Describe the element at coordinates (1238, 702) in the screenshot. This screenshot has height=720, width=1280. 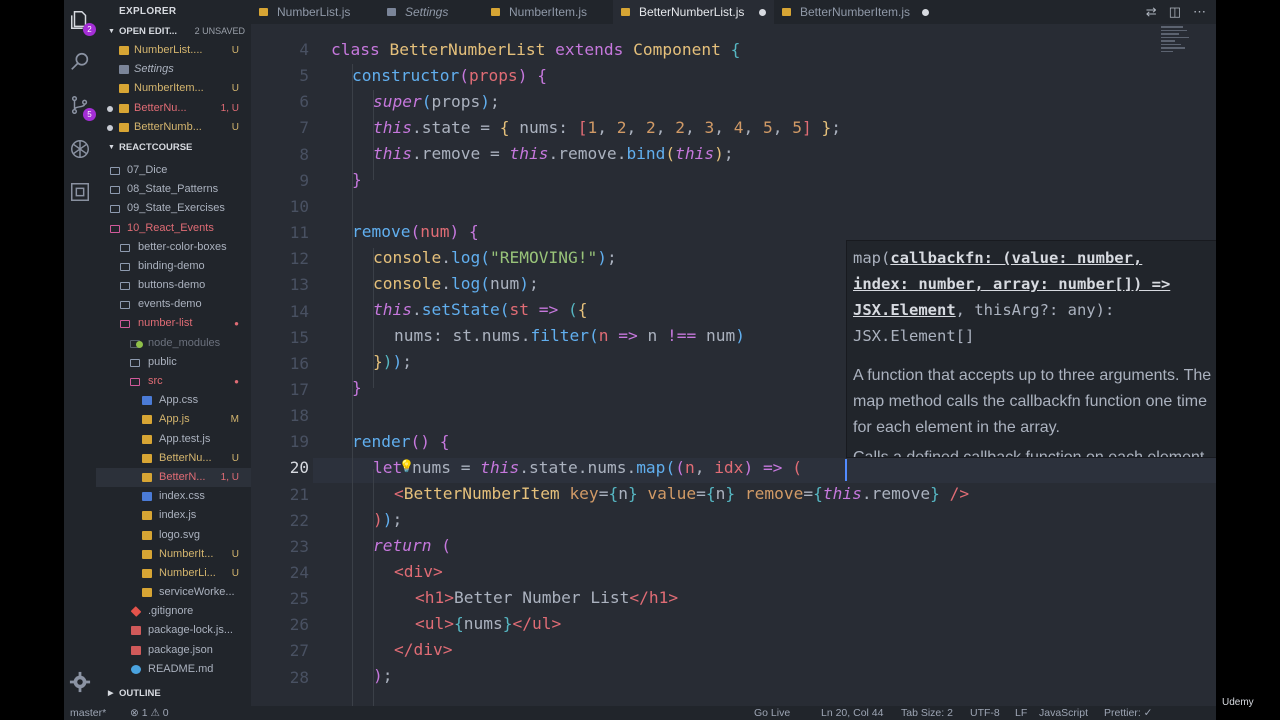
I see `udemy-watermark: Udemy` at that location.